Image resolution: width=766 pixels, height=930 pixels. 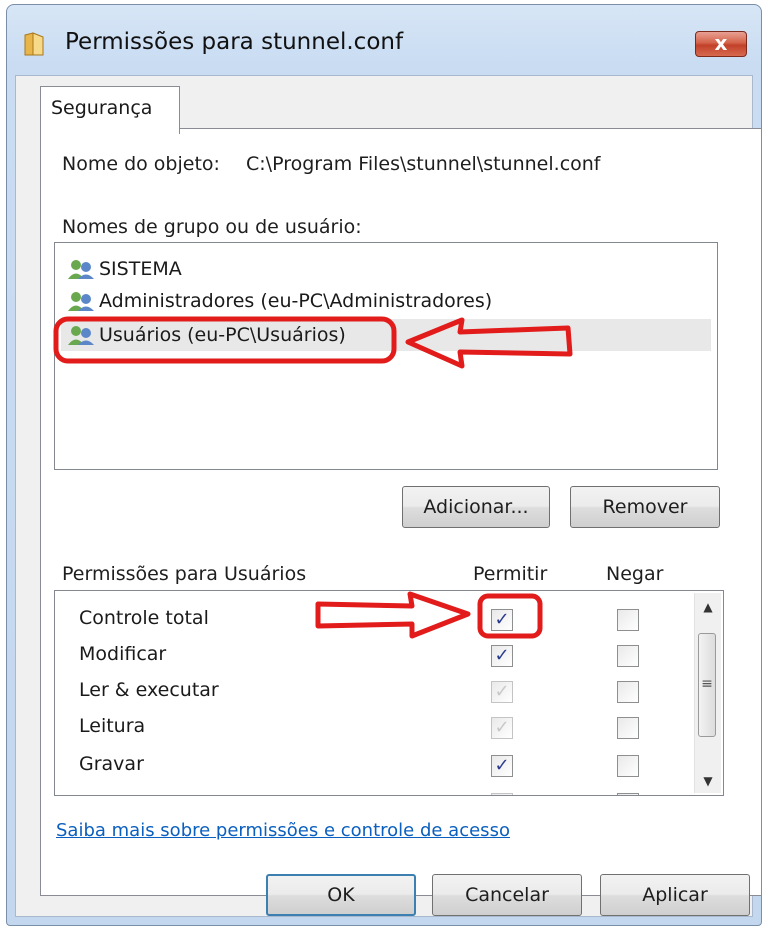 What do you see at coordinates (184, 574) in the screenshot?
I see `permissions-label: Permissões para Usuários` at bounding box center [184, 574].